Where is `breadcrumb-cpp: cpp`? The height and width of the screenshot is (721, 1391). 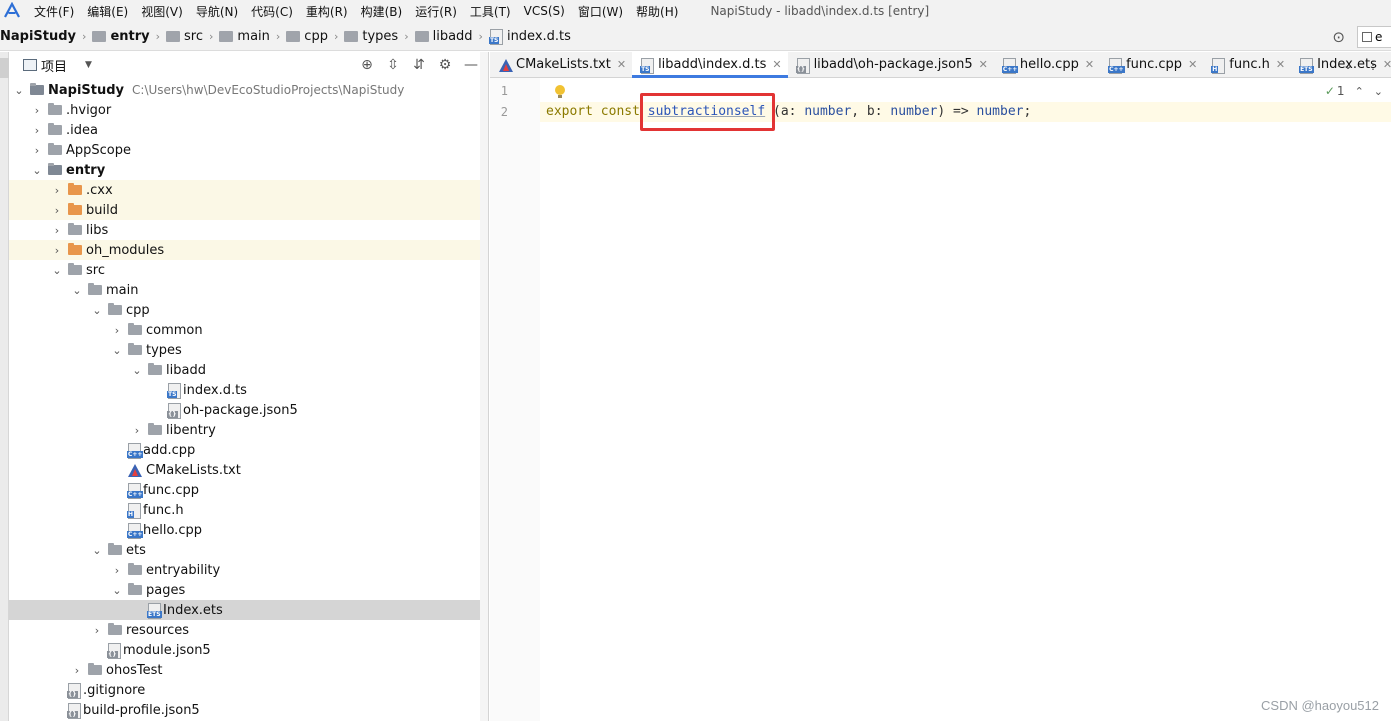
breadcrumb-cpp: cpp is located at coordinates (307, 36).